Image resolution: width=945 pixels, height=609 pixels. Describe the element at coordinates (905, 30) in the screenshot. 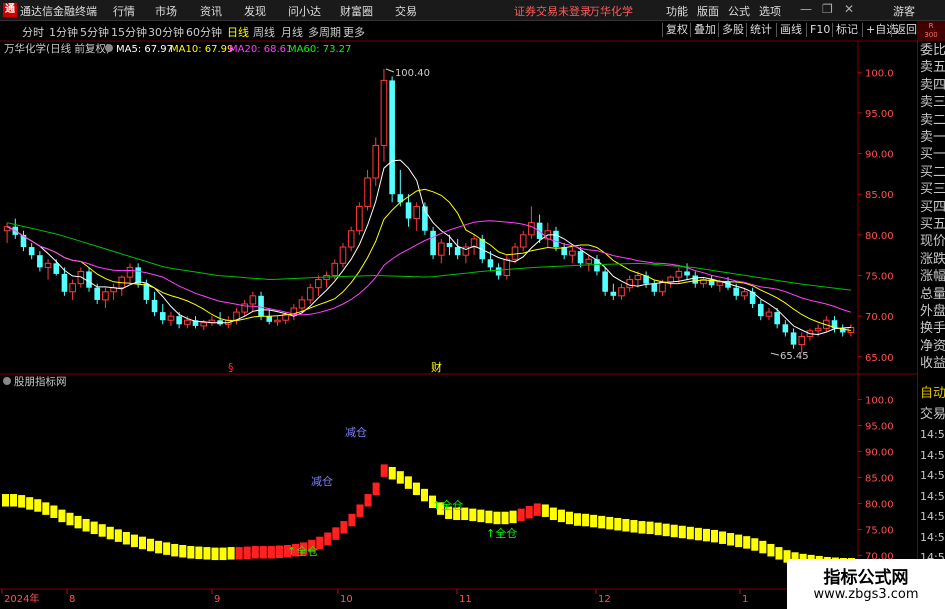

I see `toolbar-button-8: 返回` at that location.